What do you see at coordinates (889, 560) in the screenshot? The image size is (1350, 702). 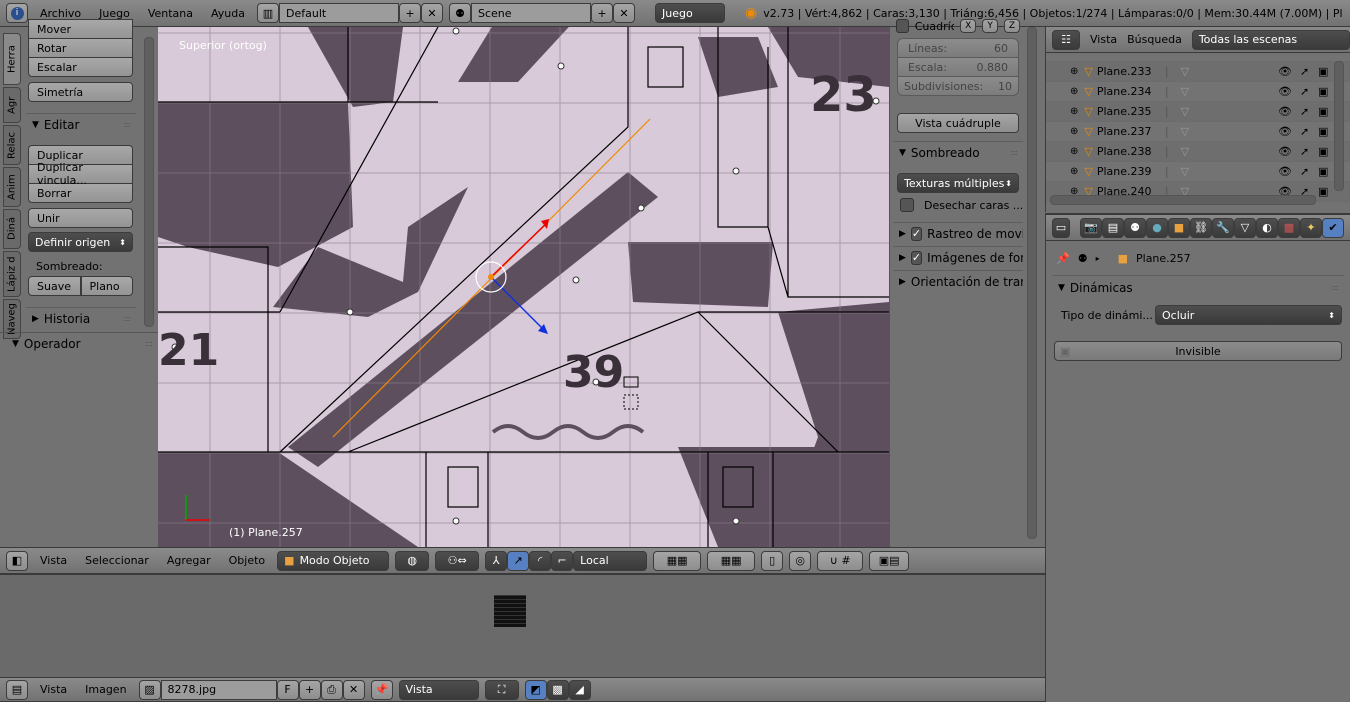 I see `render-opengl-icon: ▣▤` at bounding box center [889, 560].